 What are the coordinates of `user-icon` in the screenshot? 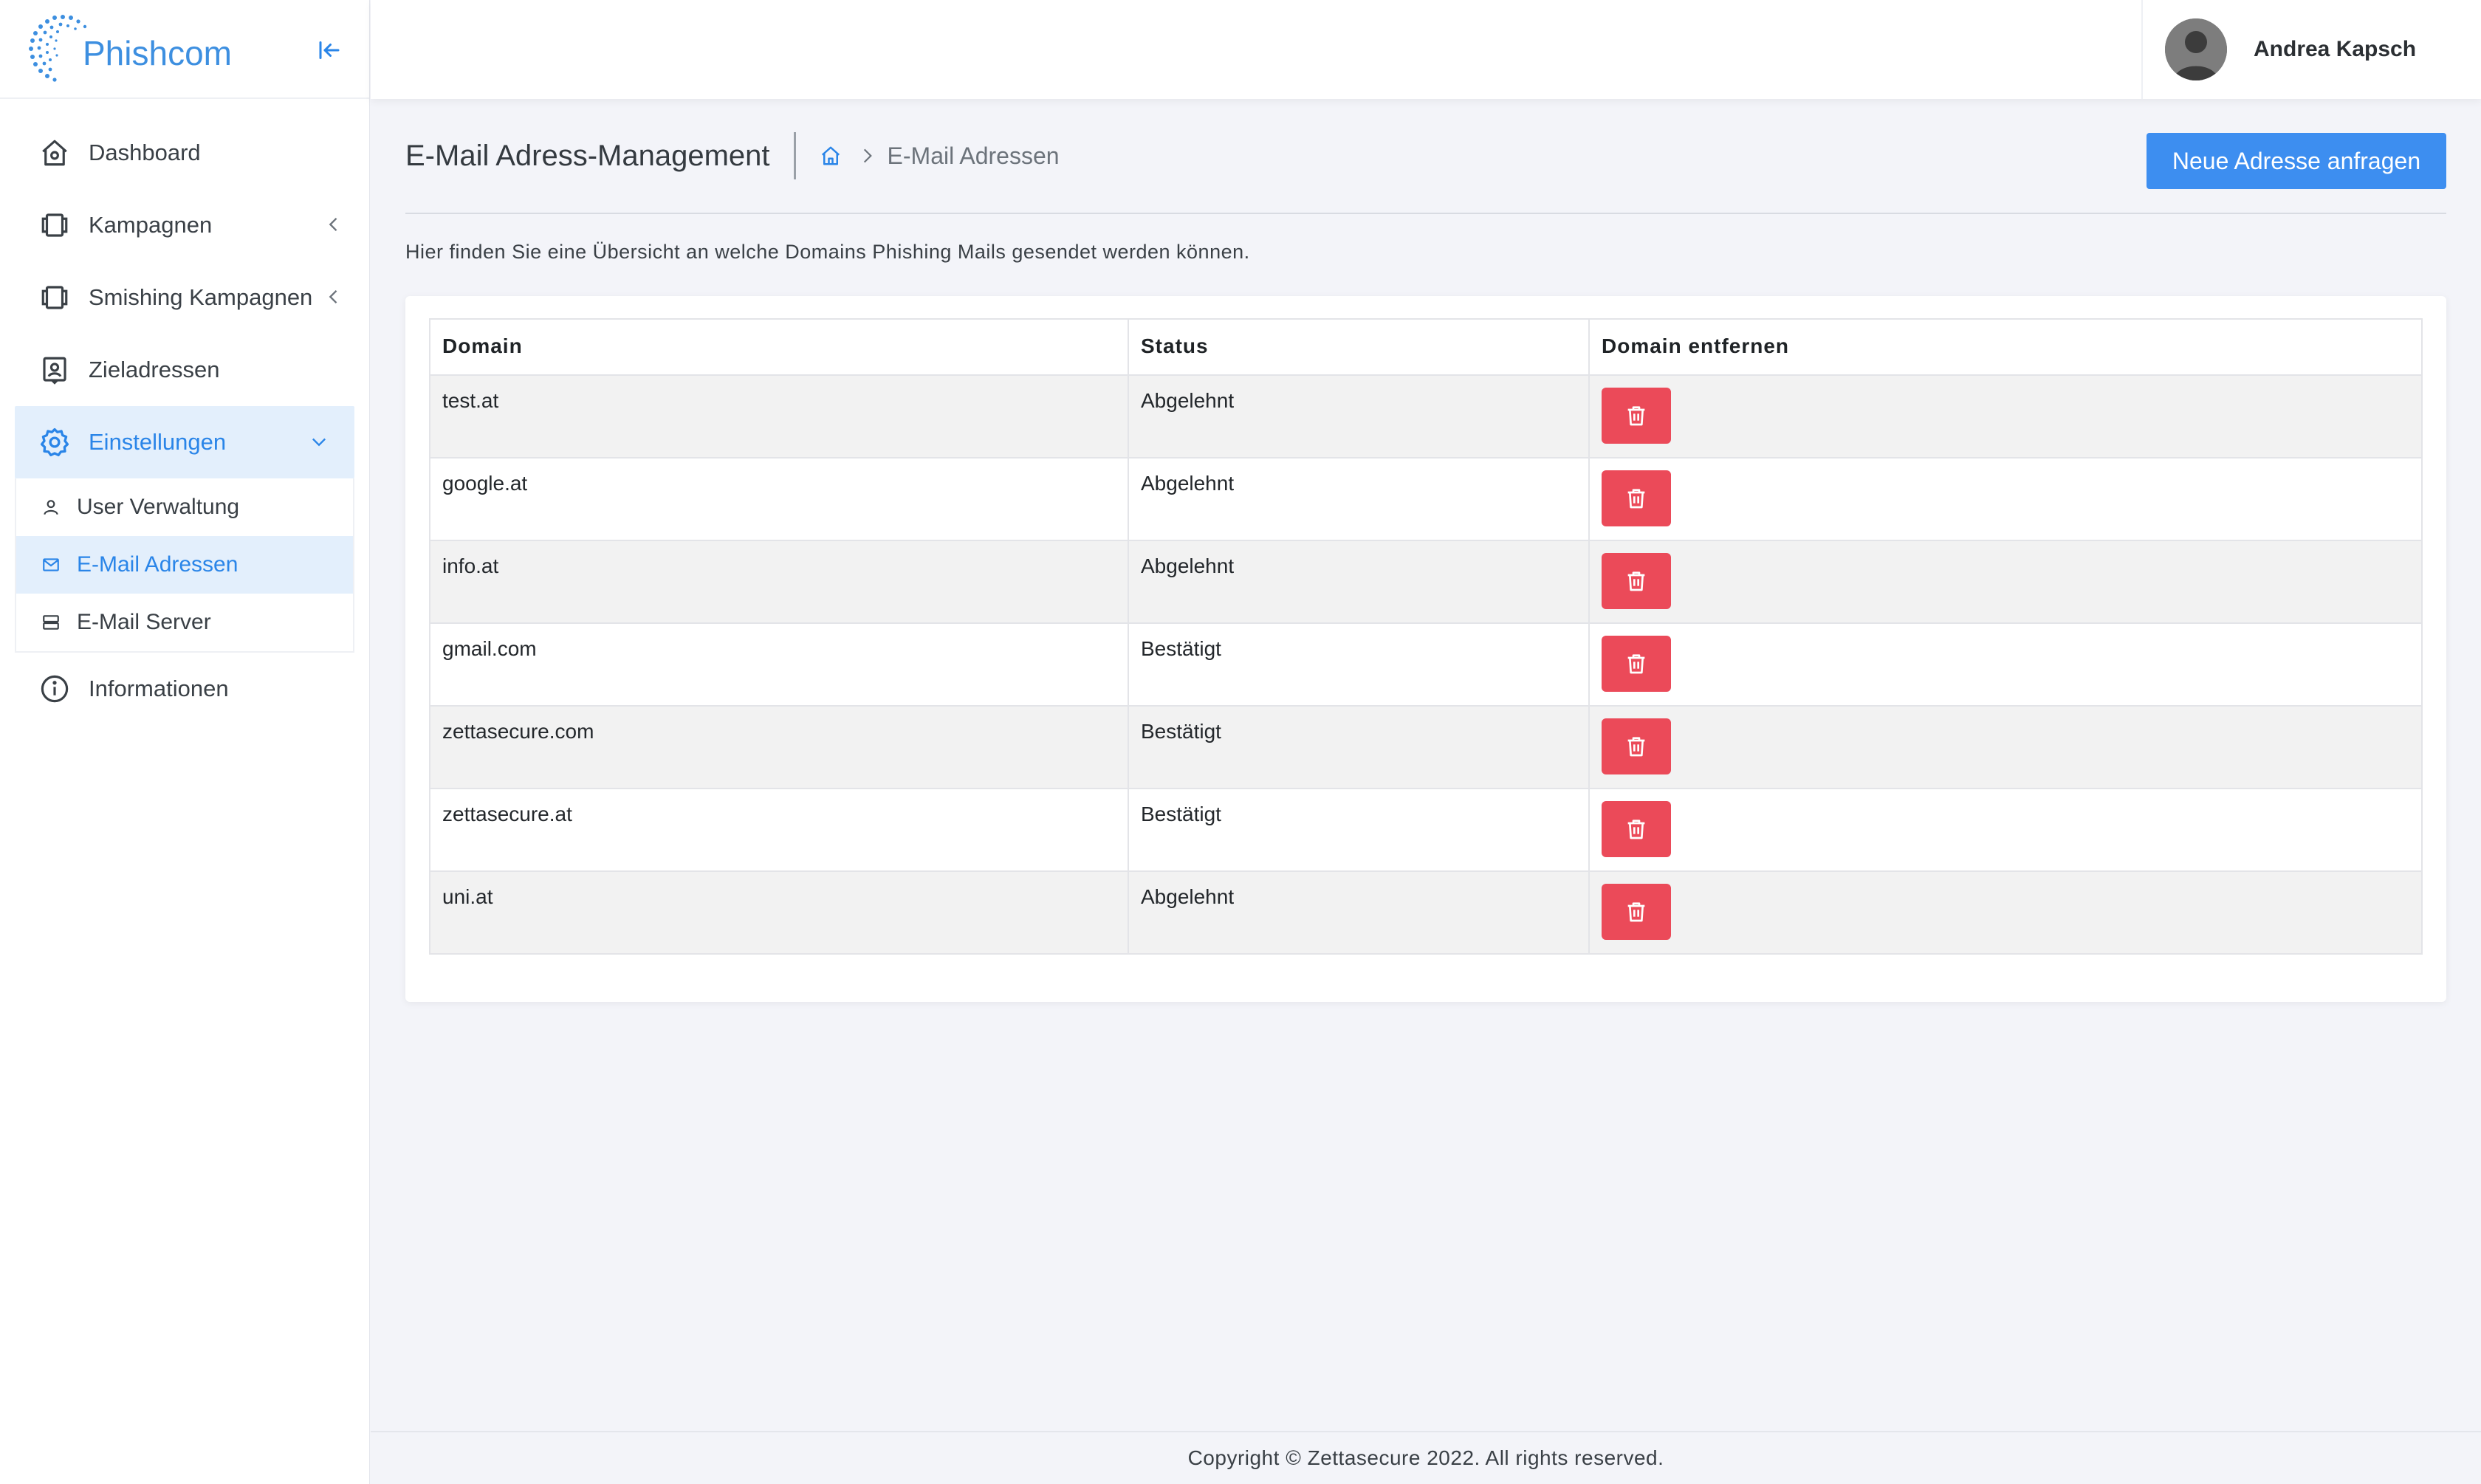 It's located at (51, 507).